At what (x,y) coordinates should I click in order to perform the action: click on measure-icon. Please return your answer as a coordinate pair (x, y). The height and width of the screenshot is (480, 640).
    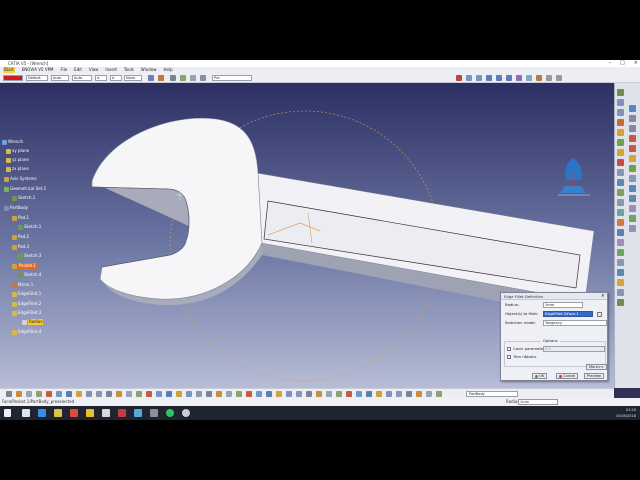
    Looking at the image, I should click on (620, 262).